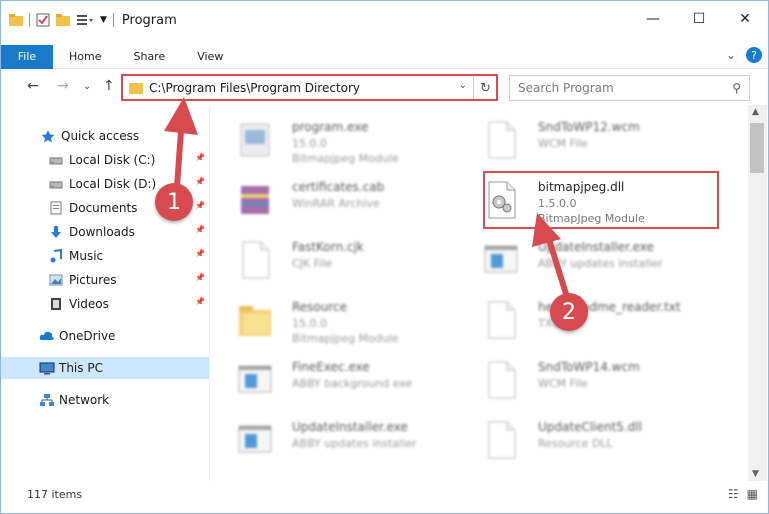  I want to click on sidebar-item-pictures: Pictures 📌, so click(105, 280).